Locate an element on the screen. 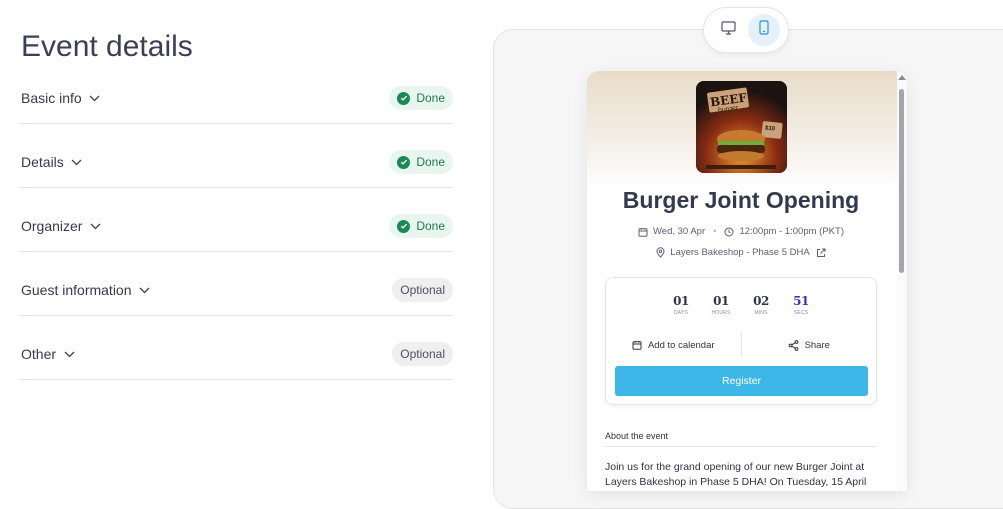 The image size is (1003, 509). mobile-view-button is located at coordinates (764, 30).